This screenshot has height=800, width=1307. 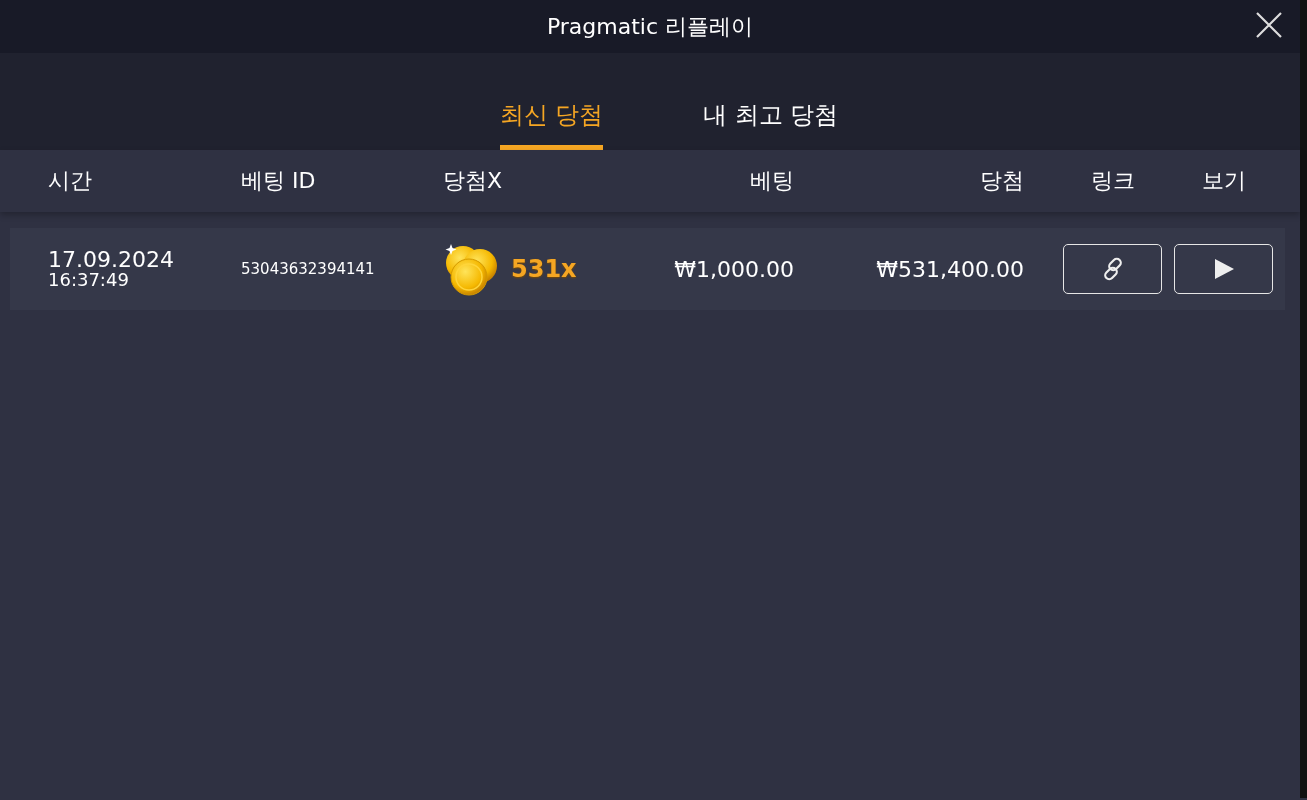 I want to click on multiplier-text: 531x, so click(x=544, y=269).